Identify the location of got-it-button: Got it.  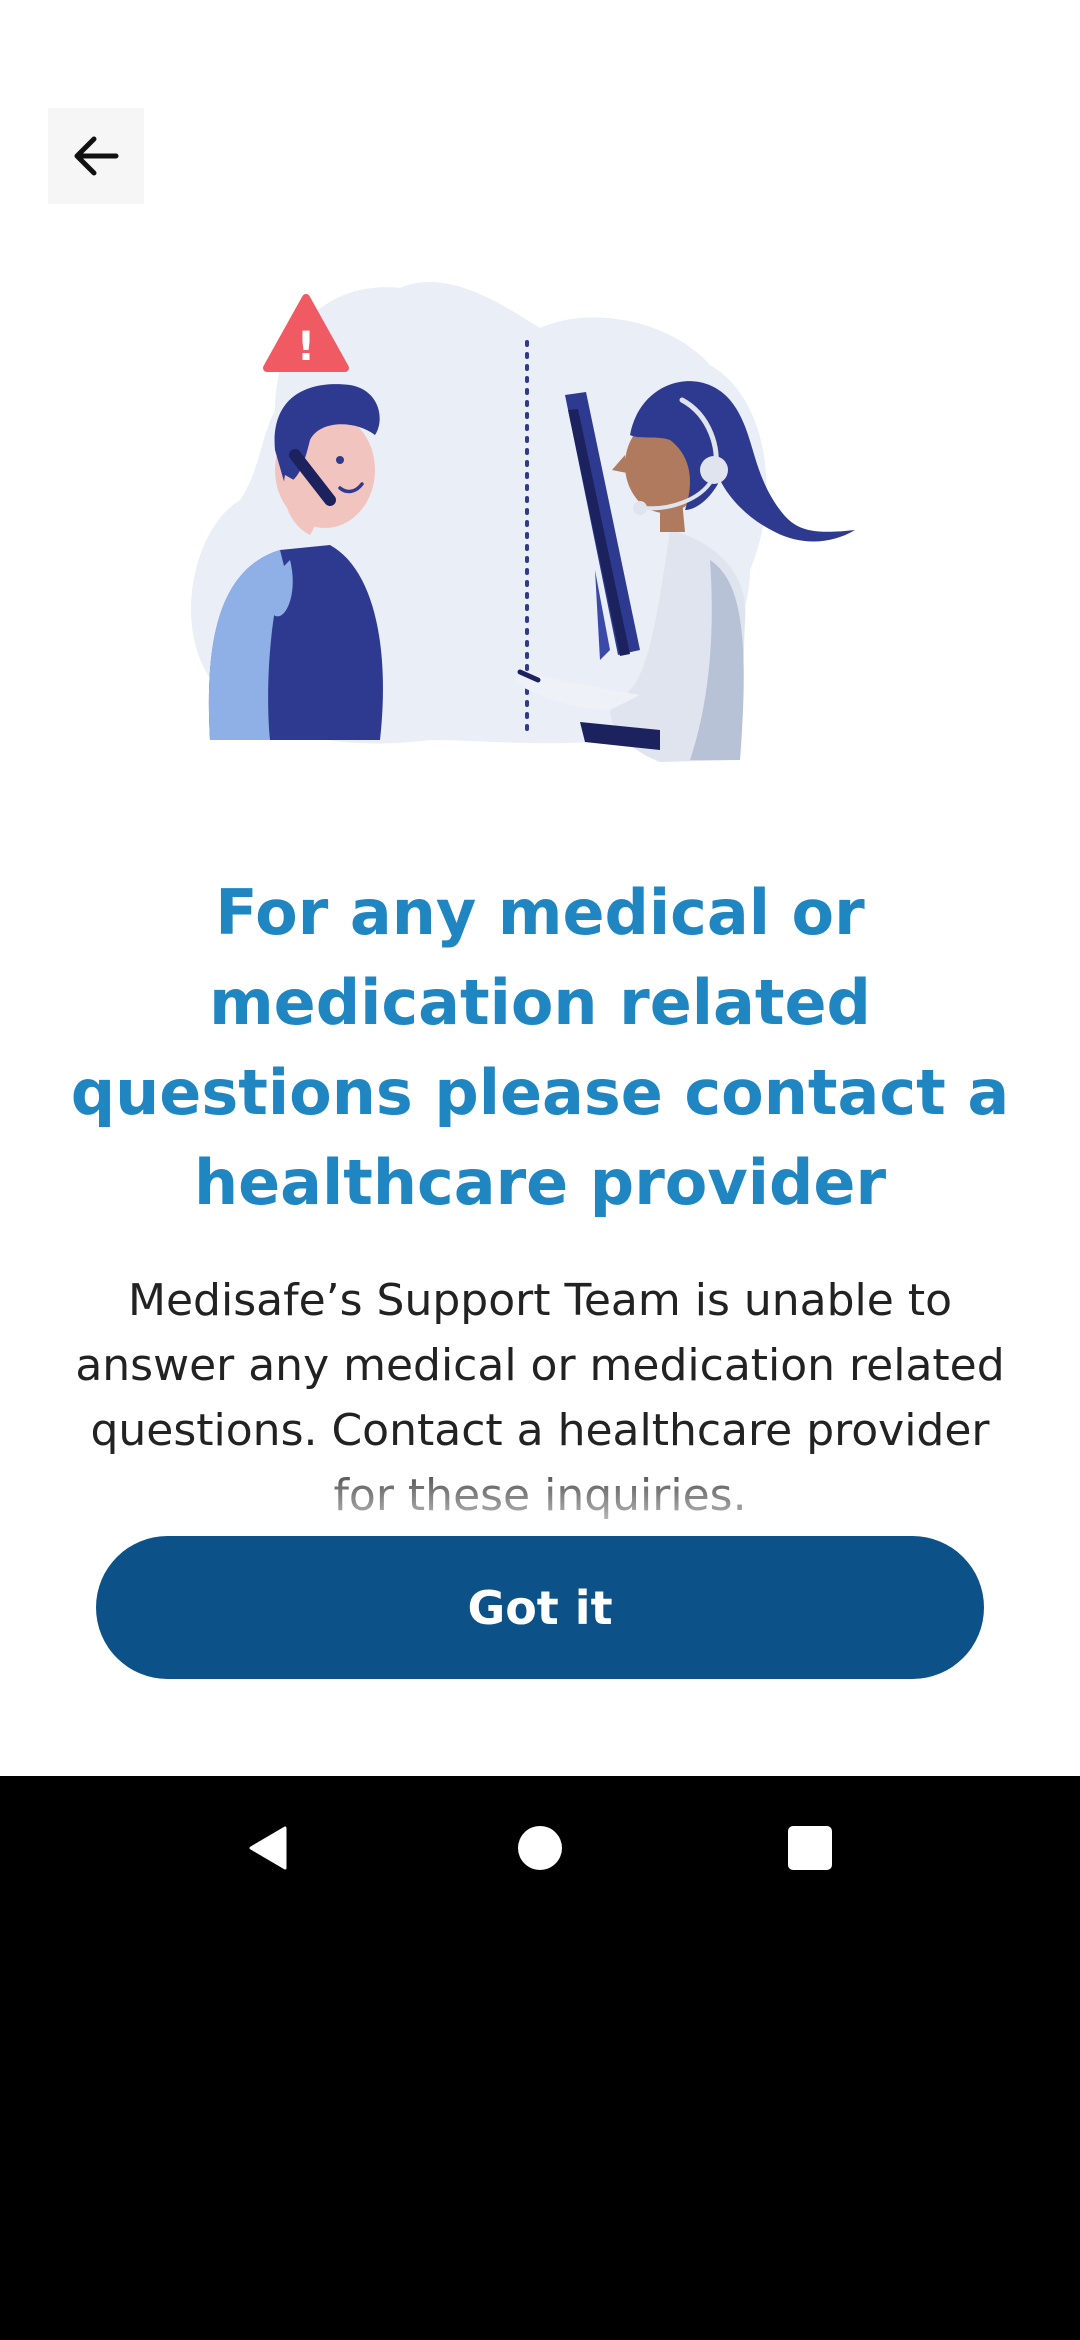
(540, 1607).